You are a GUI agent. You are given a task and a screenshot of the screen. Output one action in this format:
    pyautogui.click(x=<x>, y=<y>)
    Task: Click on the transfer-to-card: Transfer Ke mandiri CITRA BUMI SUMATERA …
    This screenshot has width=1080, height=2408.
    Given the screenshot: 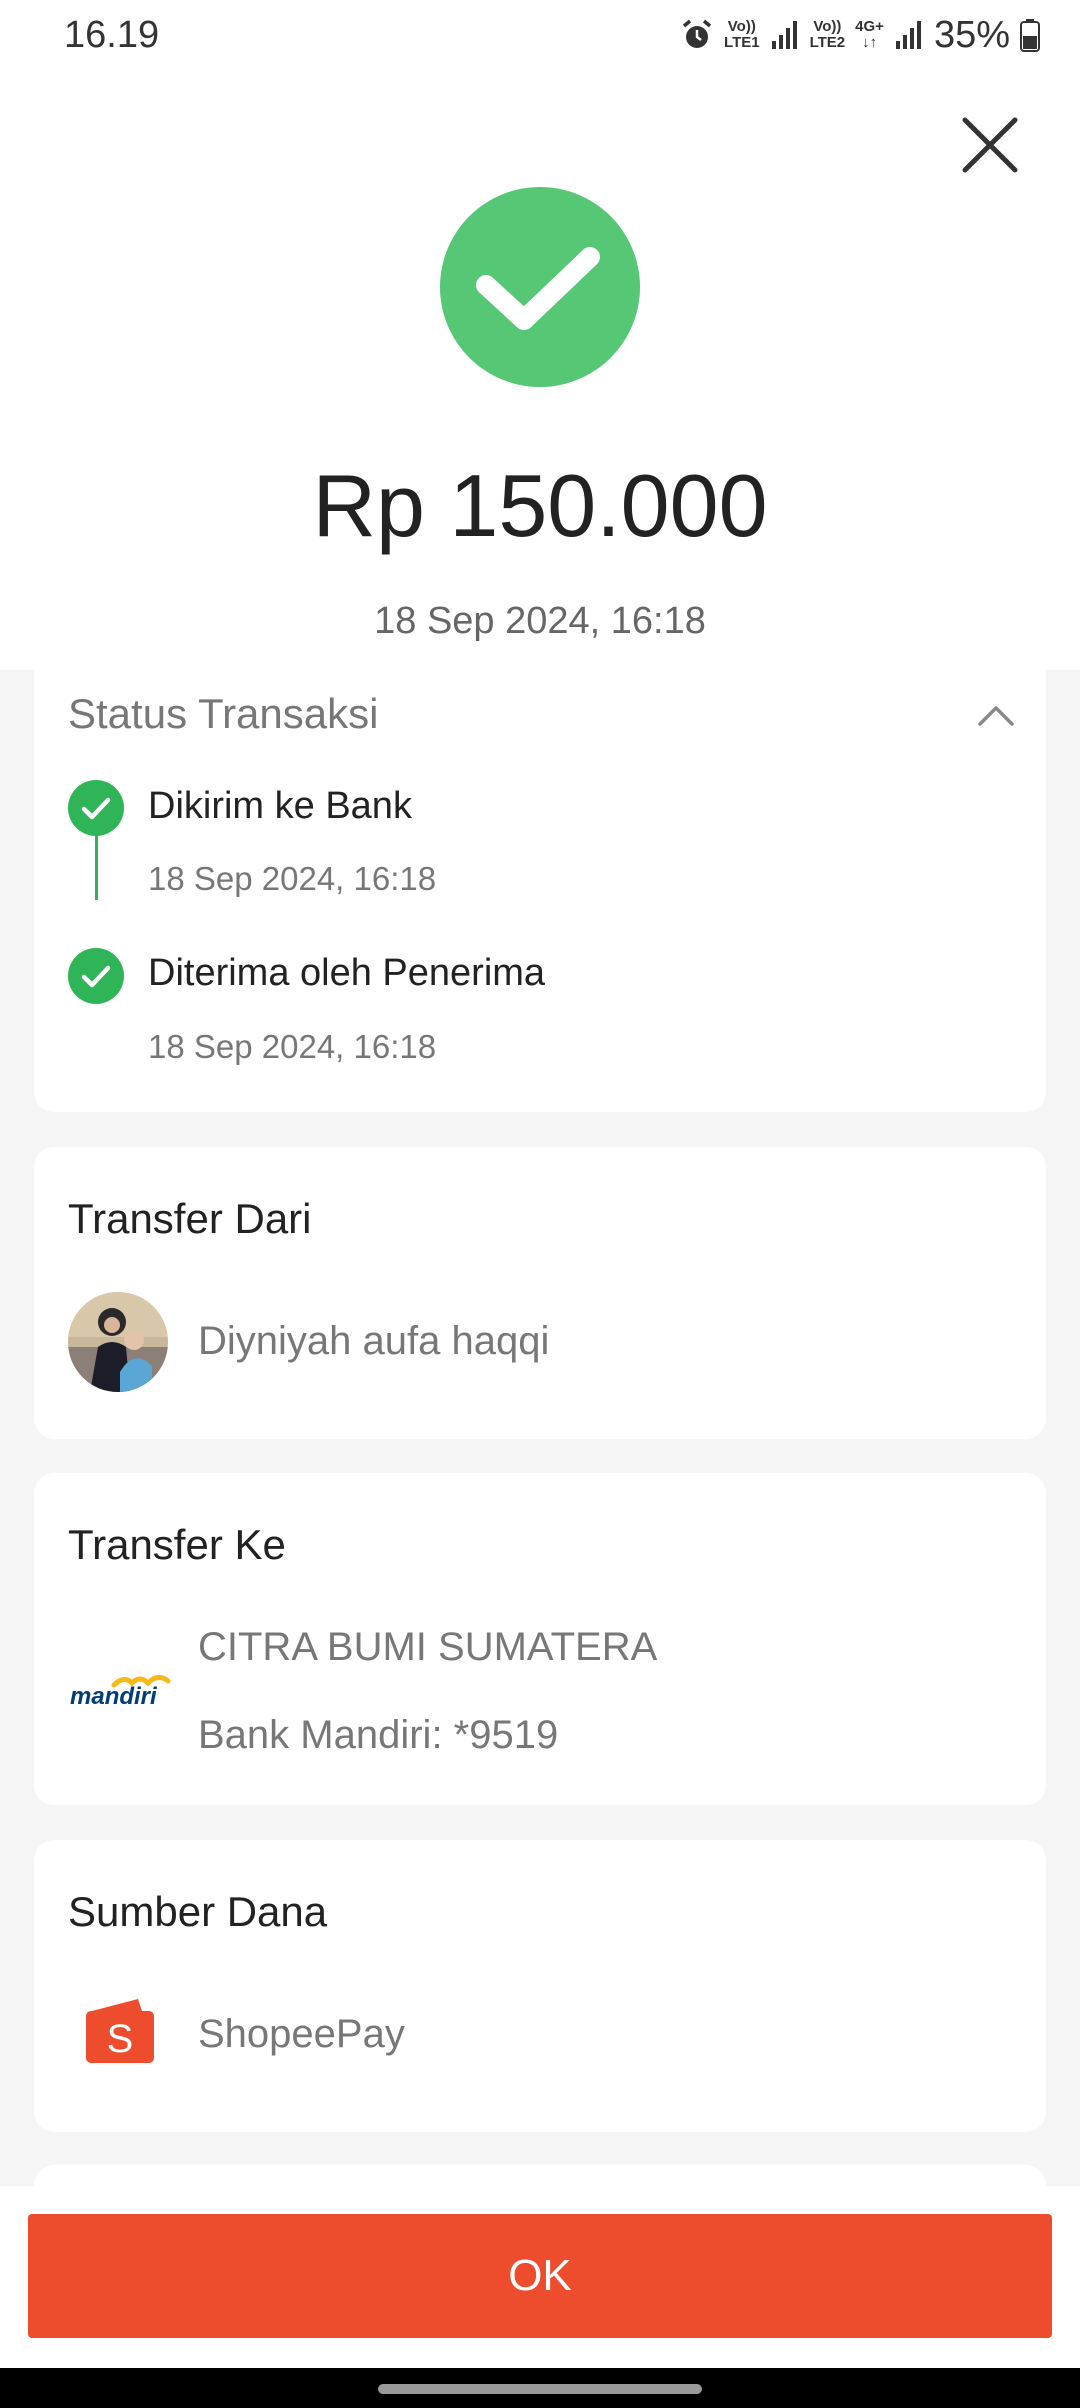 What is the action you would take?
    pyautogui.click(x=540, y=1639)
    